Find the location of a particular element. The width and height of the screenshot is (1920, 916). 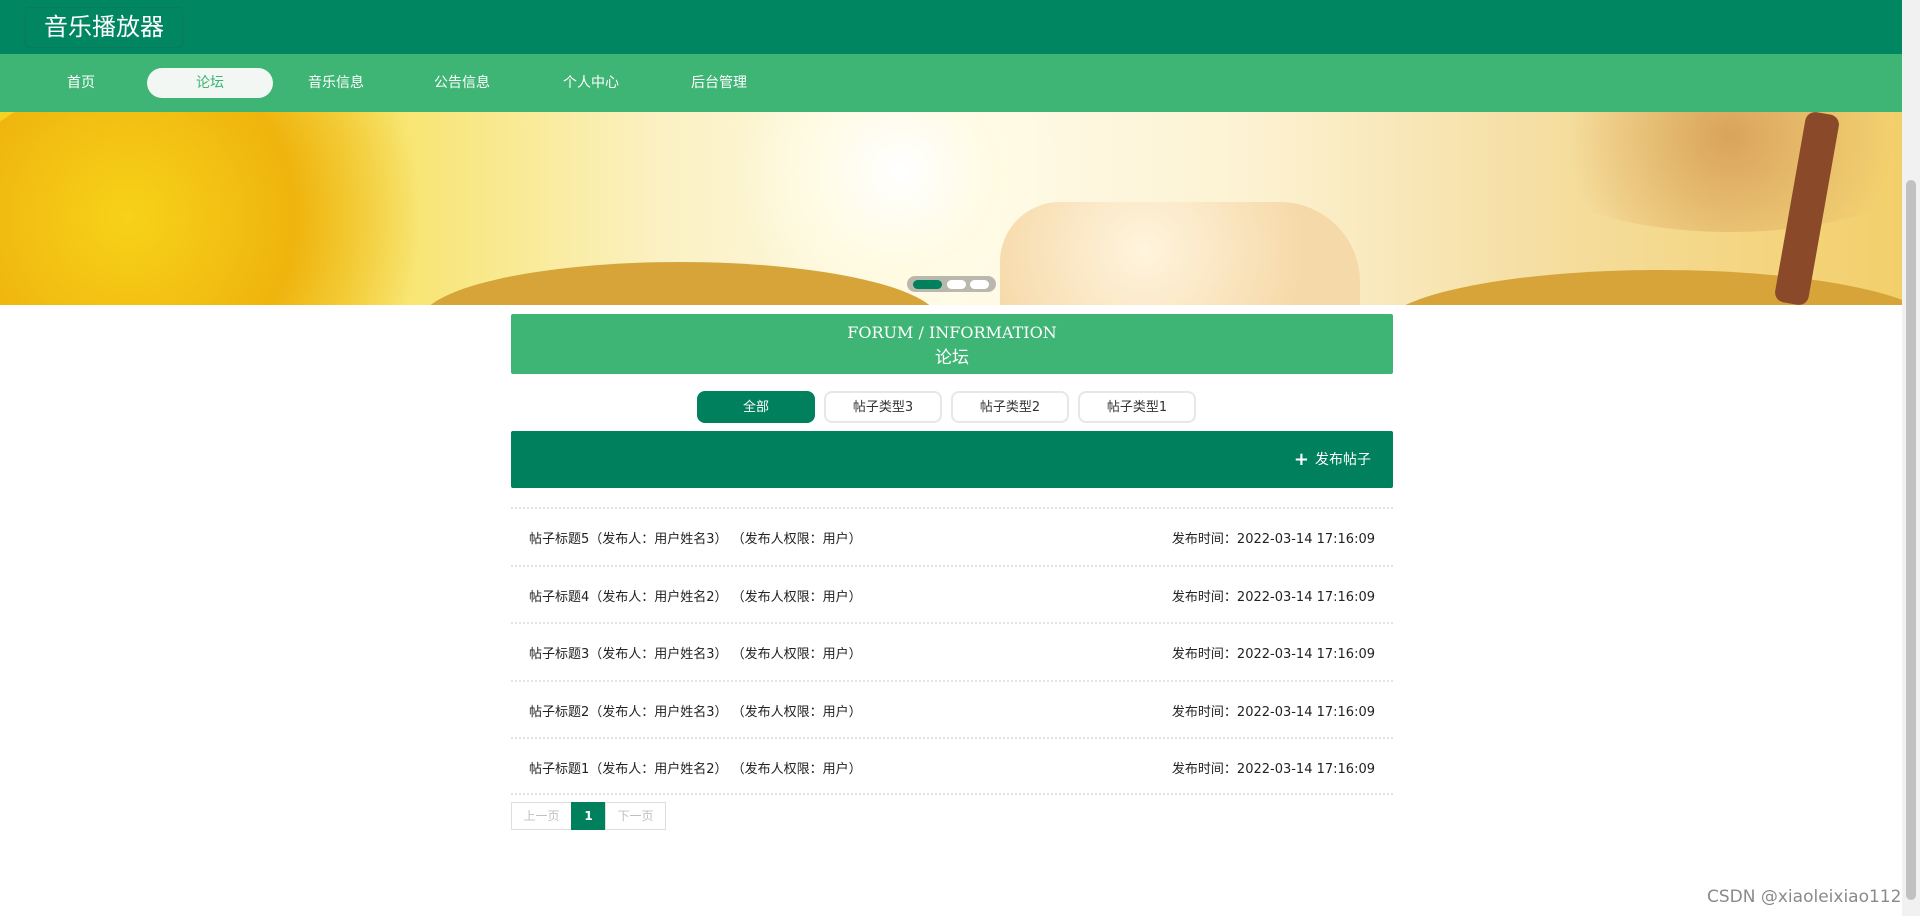

watermark: CSDN @xiaoleixiao112 is located at coordinates (1804, 897).